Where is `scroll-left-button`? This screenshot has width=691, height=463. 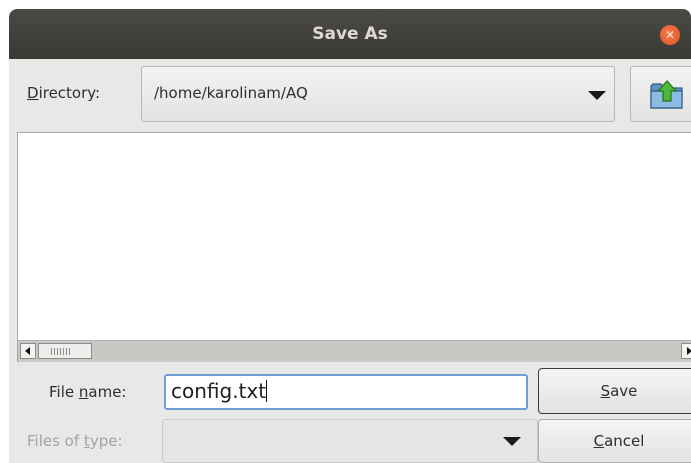
scroll-left-button is located at coordinates (28, 351).